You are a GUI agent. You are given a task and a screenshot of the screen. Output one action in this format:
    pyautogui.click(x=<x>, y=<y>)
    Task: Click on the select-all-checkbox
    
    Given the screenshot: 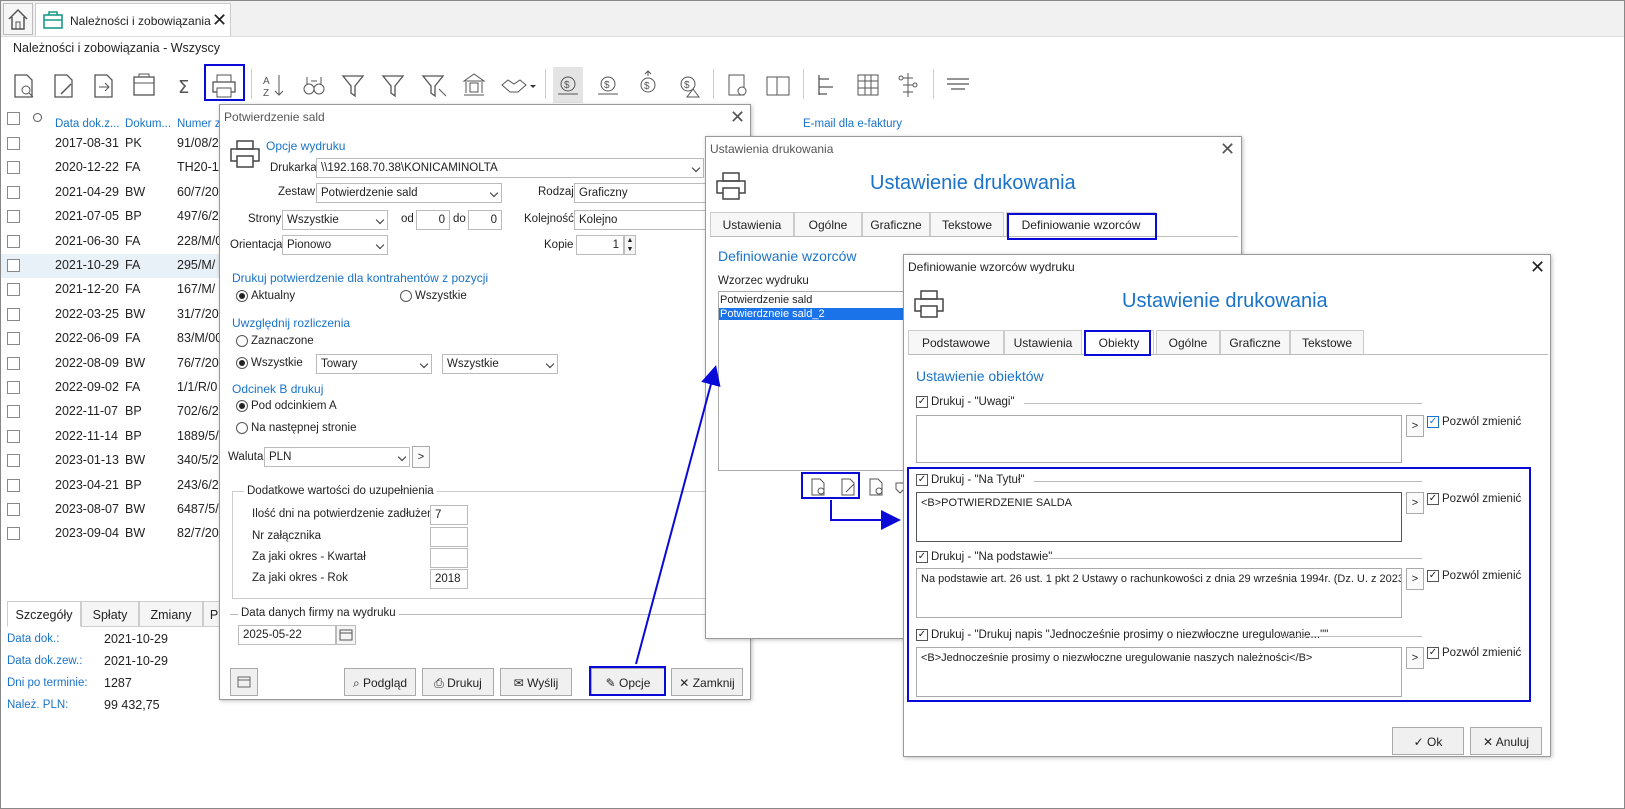 What is the action you would take?
    pyautogui.click(x=13, y=118)
    